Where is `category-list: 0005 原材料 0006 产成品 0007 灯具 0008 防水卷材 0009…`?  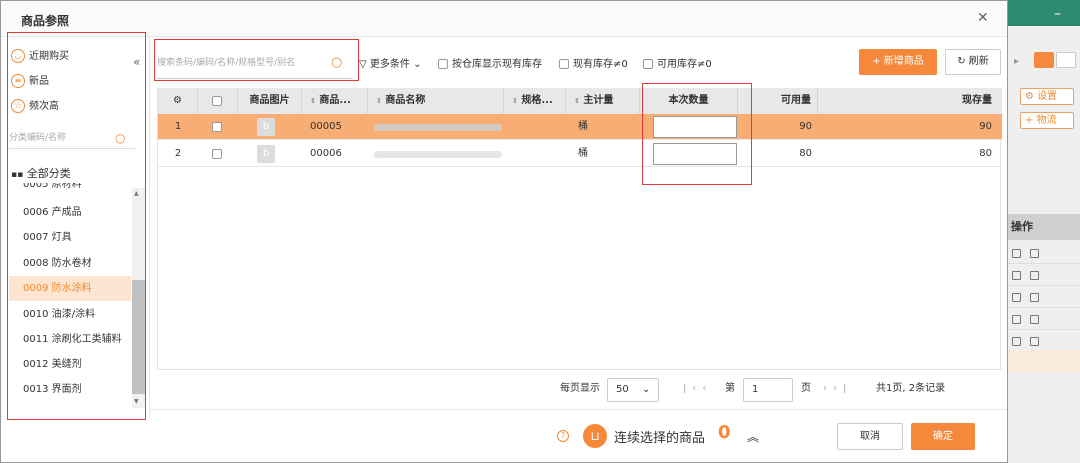 category-list: 0005 原材料 0006 产成品 0007 灯具 0008 防水卷材 0009… is located at coordinates (70, 295).